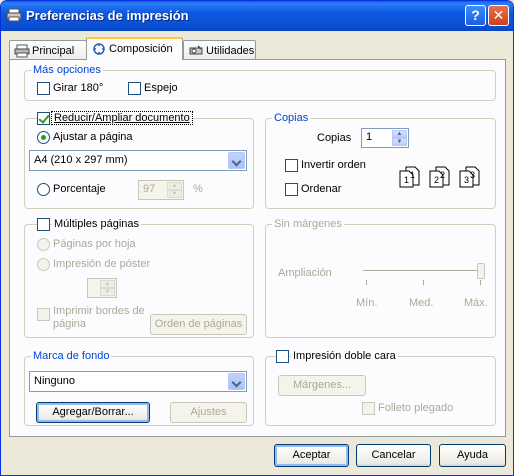 Image resolution: width=514 pixels, height=476 pixels. What do you see at coordinates (53, 50) in the screenshot?
I see `tab-principal-label: Principal` at bounding box center [53, 50].